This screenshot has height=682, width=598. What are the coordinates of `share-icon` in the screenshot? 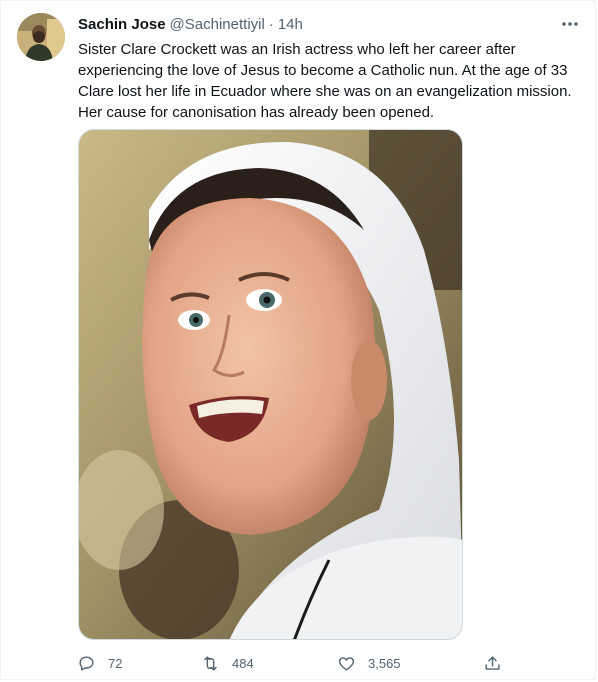 It's located at (492, 662).